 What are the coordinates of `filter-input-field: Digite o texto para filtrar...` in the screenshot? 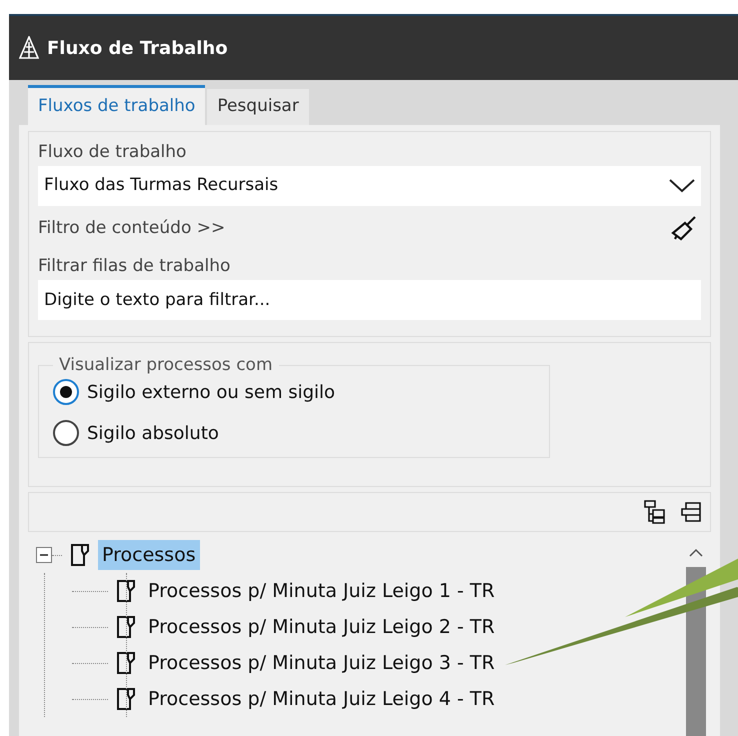 It's located at (369, 300).